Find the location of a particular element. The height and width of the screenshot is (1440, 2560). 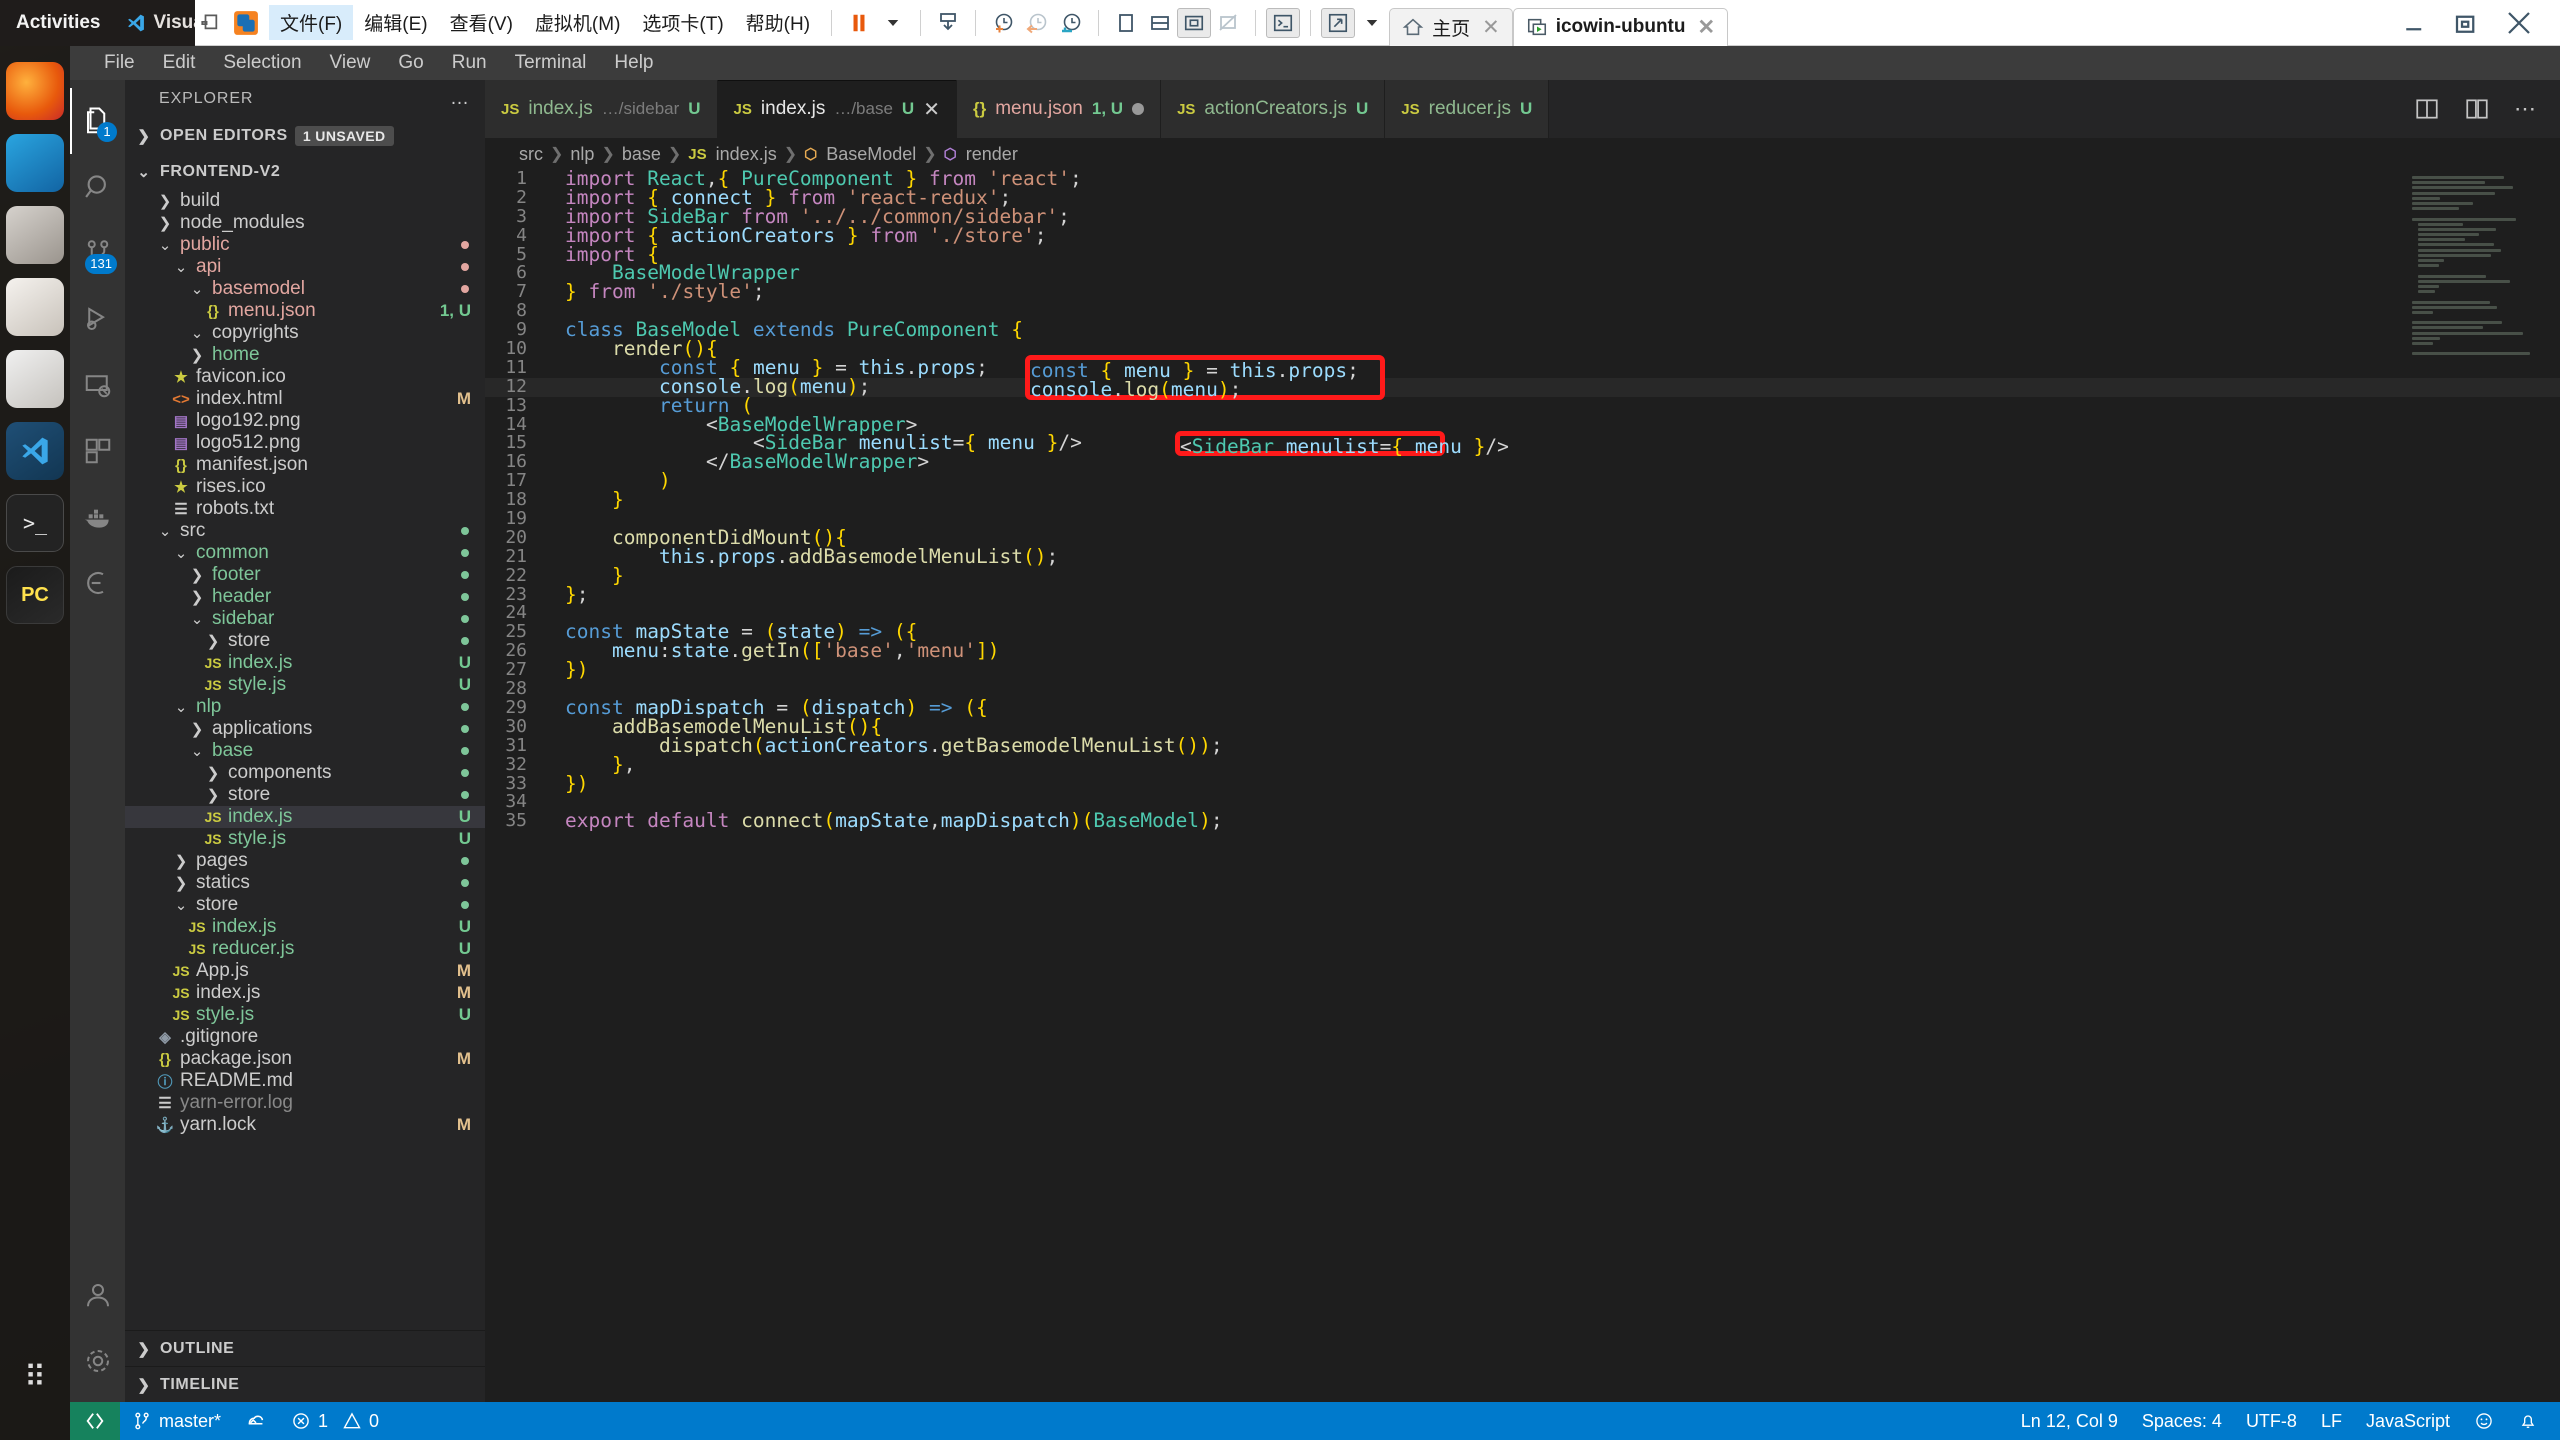

code-line: 22 } is located at coordinates (1522, 575).